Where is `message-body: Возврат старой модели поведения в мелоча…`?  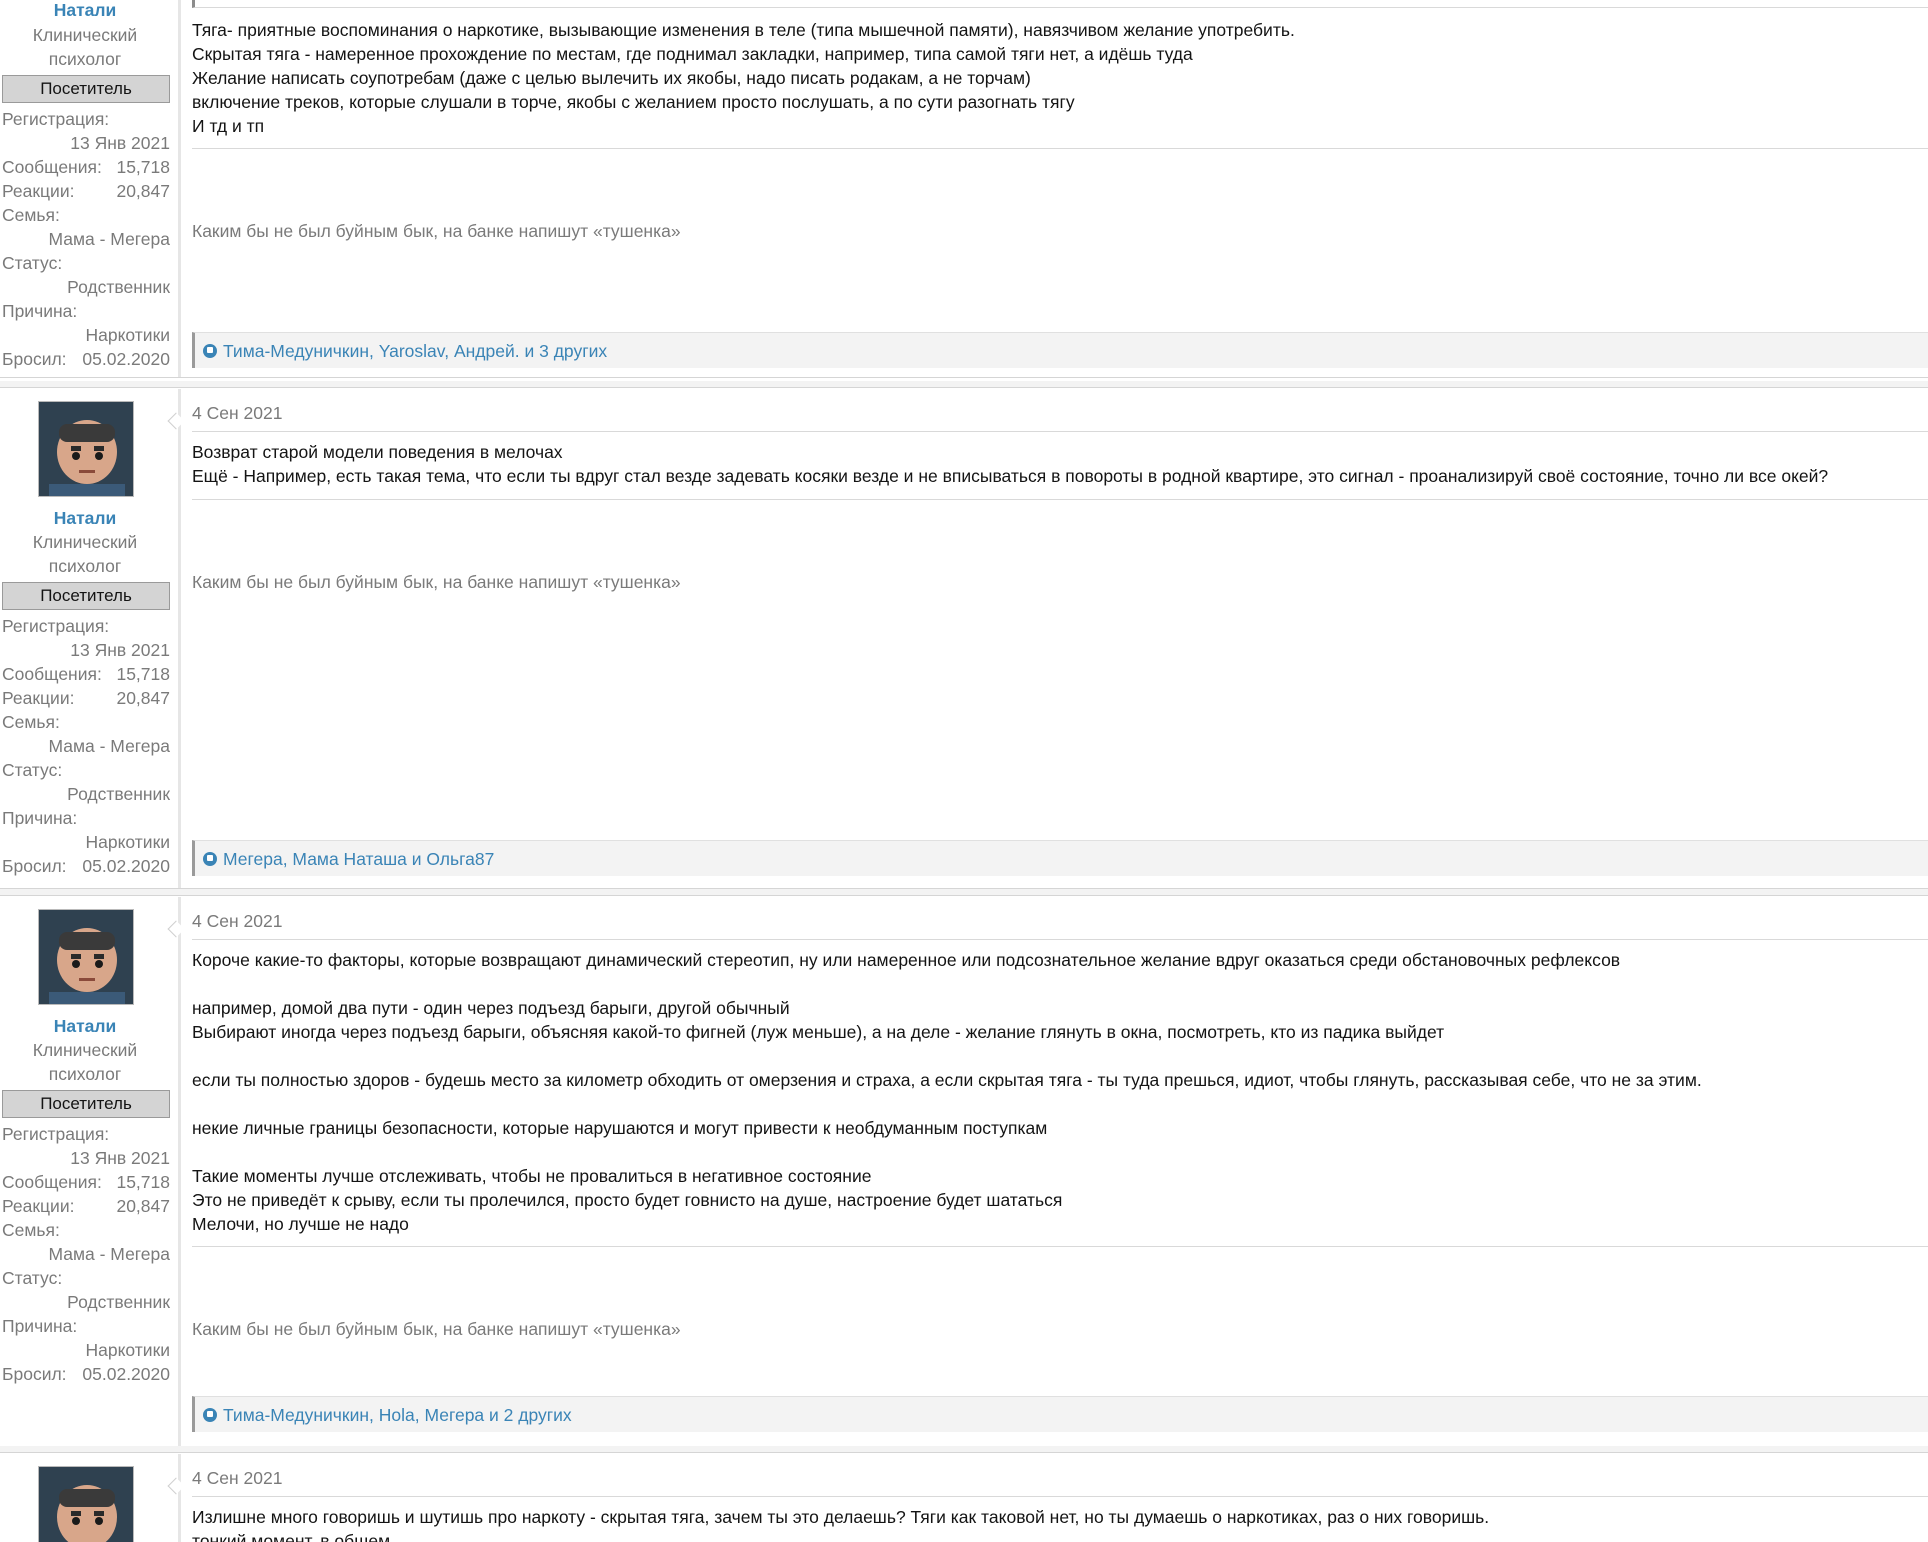
message-body: Возврат старой модели поведения в мелоча… is located at coordinates (1010, 464).